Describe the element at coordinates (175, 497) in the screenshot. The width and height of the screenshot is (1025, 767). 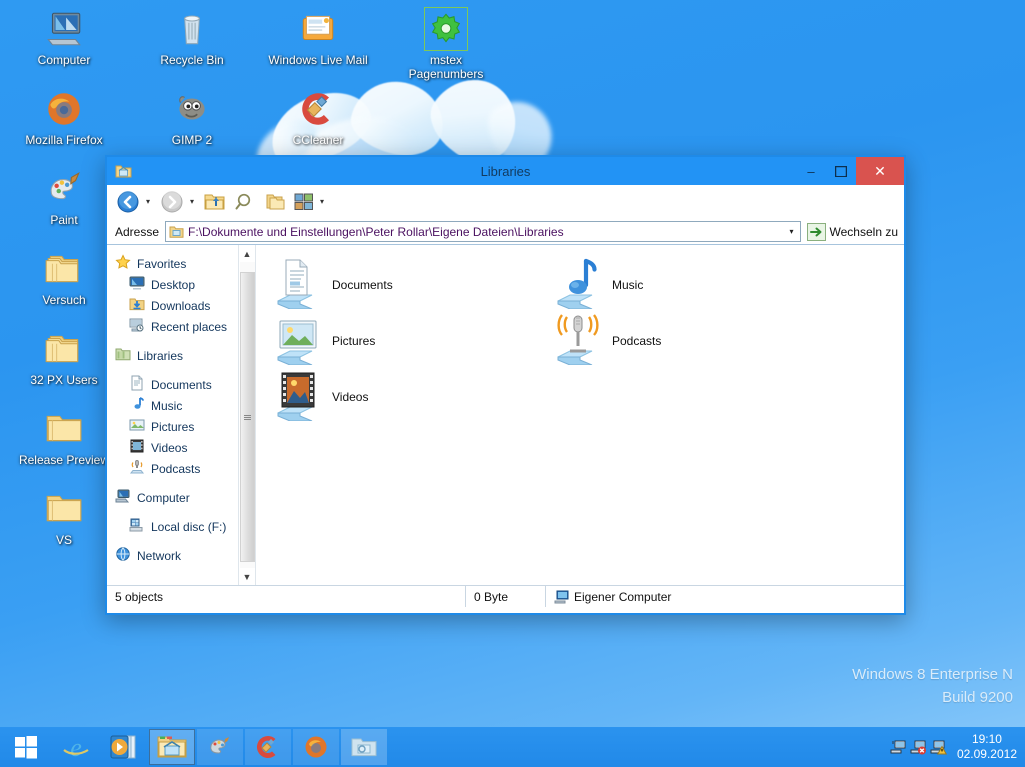
I see `nav-item-computer: Computer` at that location.